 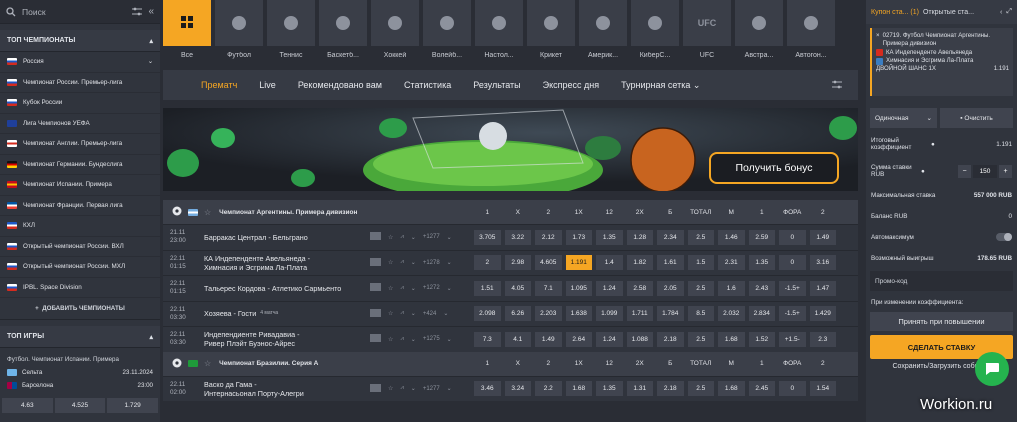 What do you see at coordinates (761, 339) in the screenshot?
I see `odd-button: 1.52` at bounding box center [761, 339].